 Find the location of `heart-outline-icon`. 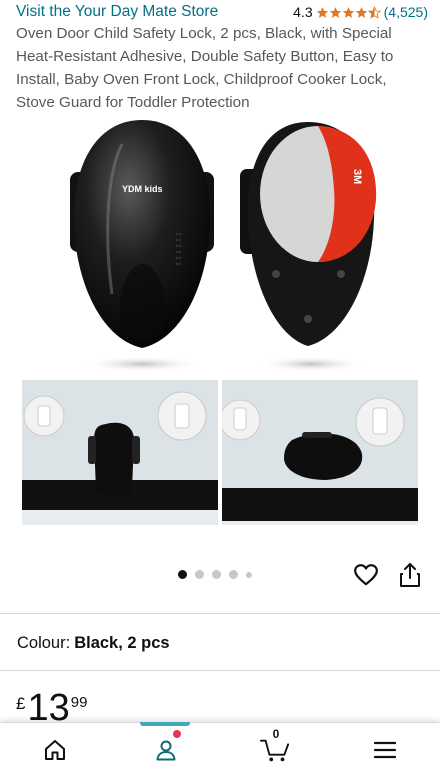

heart-outline-icon is located at coordinates (366, 575).